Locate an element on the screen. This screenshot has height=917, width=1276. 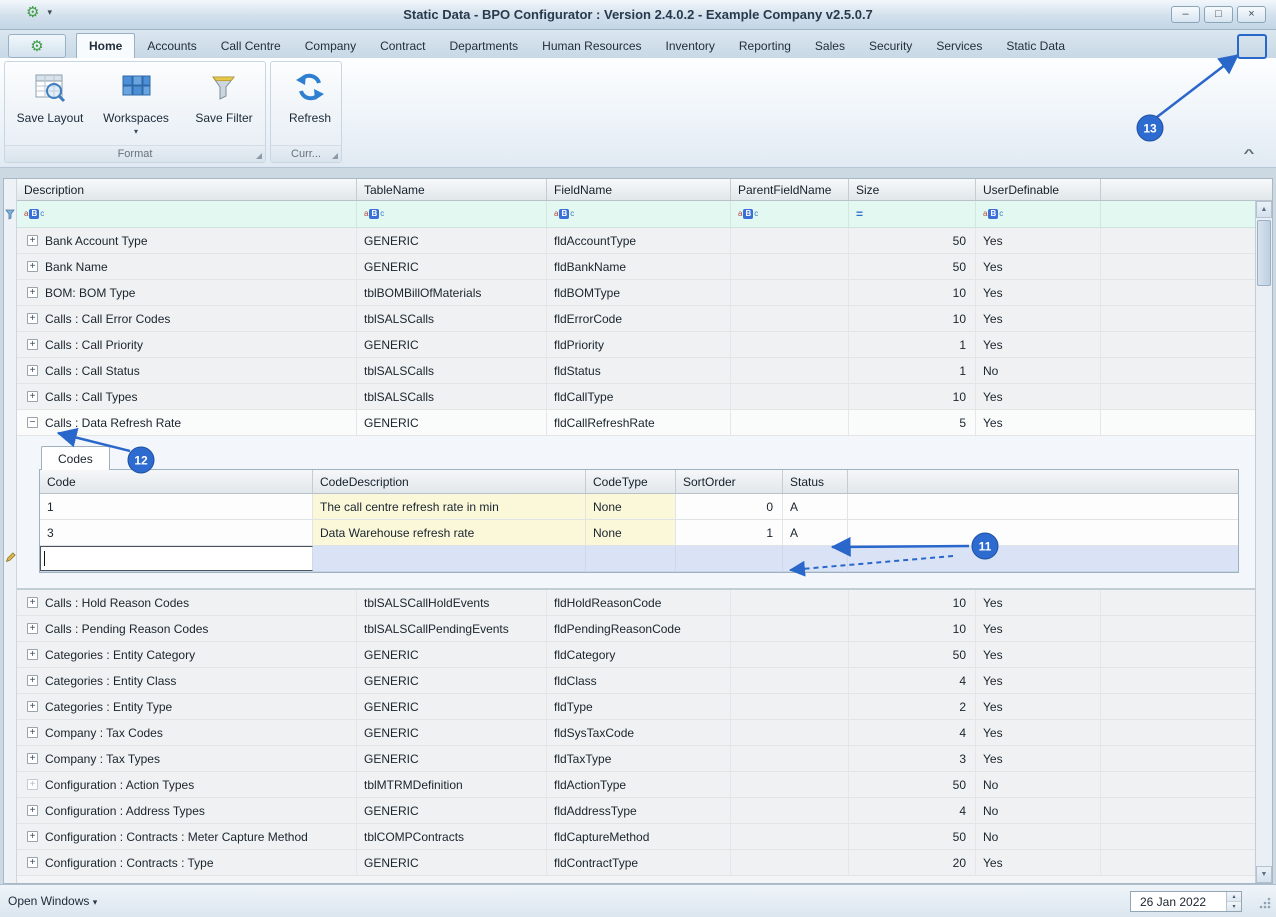
resize-grip is located at coordinates (1265, 904).